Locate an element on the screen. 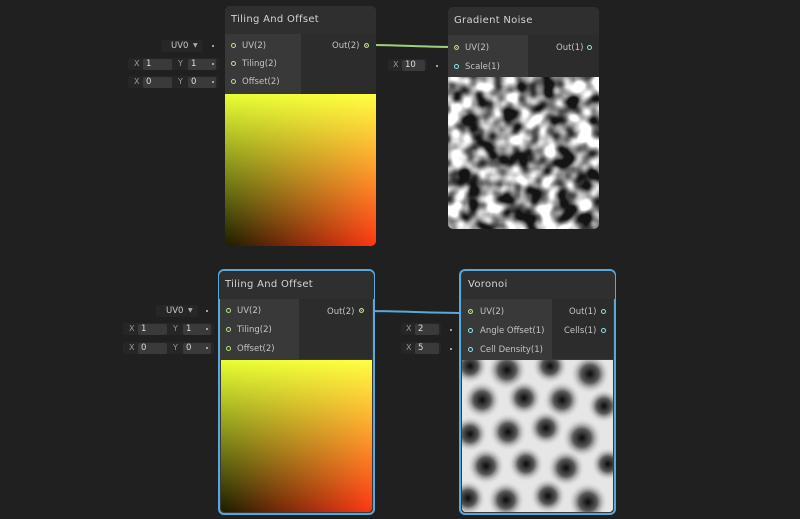 The height and width of the screenshot is (519, 800). scale-x-input: 10 is located at coordinates (413, 65).